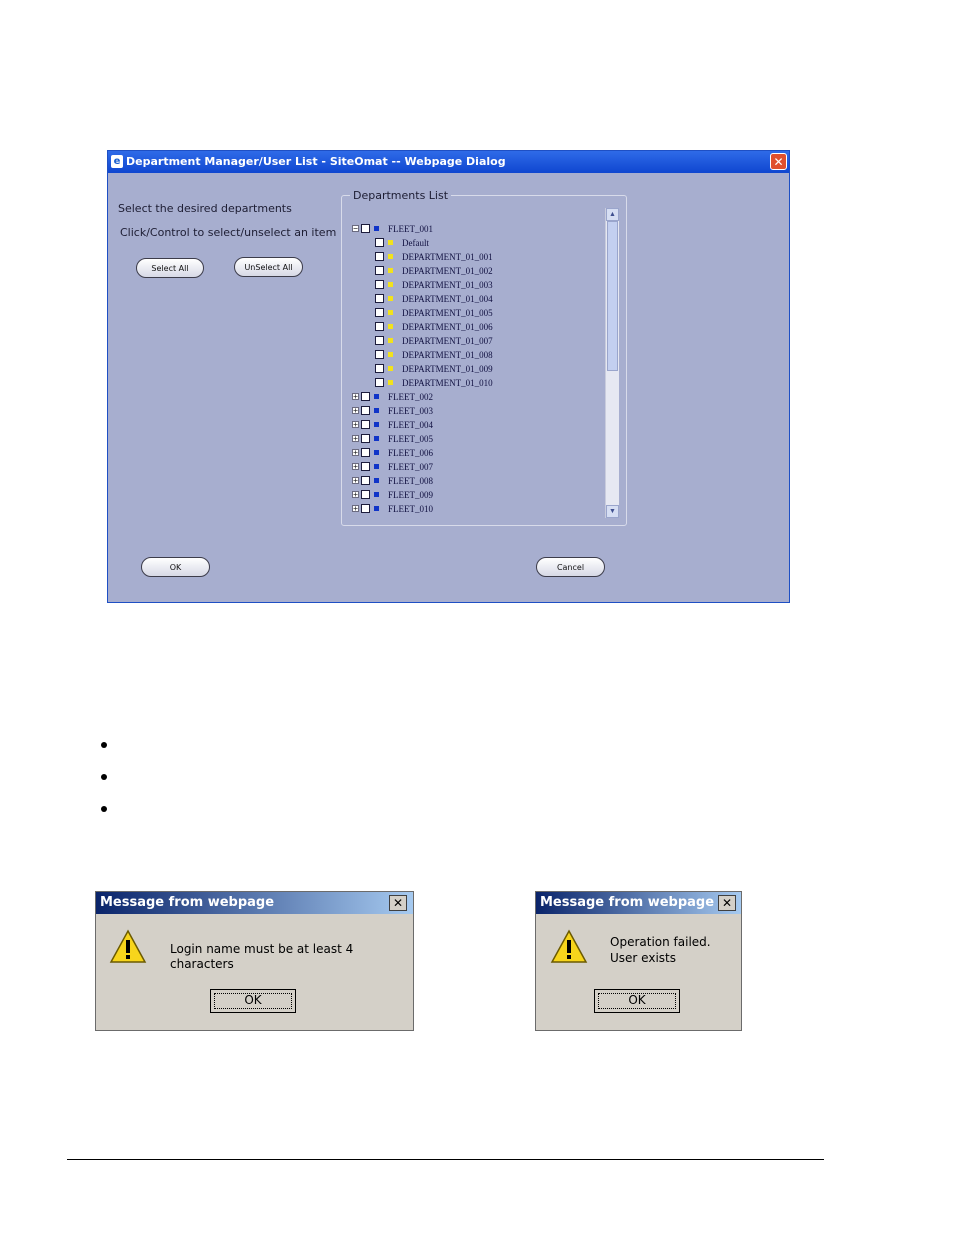 This screenshot has width=954, height=1235. Describe the element at coordinates (643, 958) in the screenshot. I see `message-text-line2: User exists` at that location.